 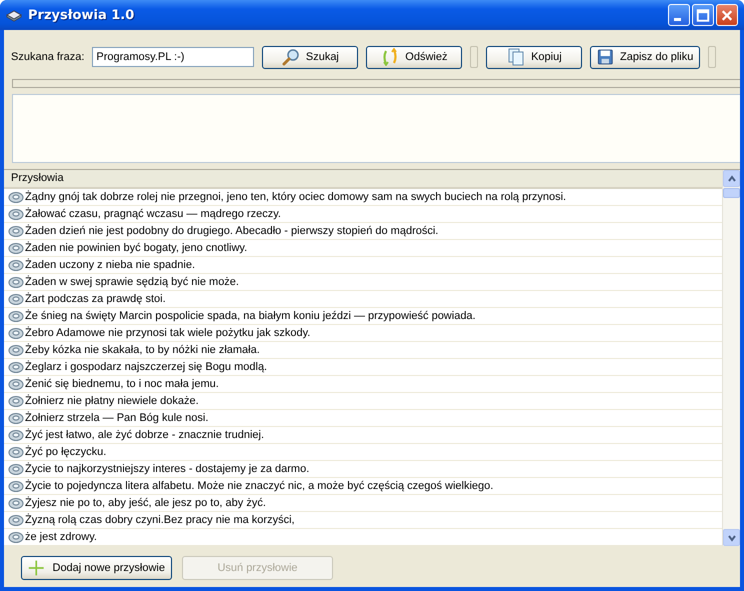 I want to click on search-field: Programosy.PL :-), so click(x=173, y=57).